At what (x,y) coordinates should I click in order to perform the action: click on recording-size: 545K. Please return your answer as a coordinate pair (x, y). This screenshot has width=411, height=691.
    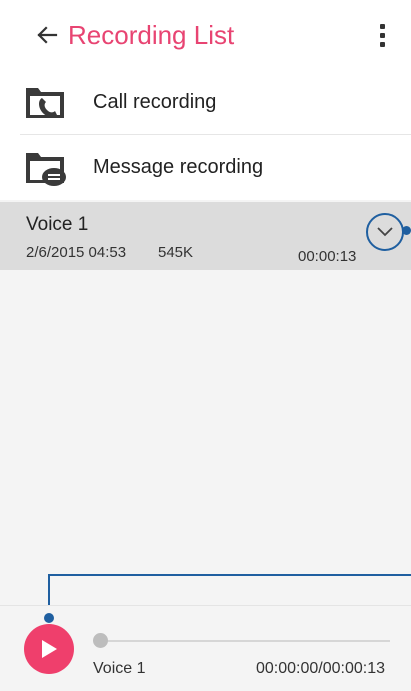
    Looking at the image, I should click on (176, 252).